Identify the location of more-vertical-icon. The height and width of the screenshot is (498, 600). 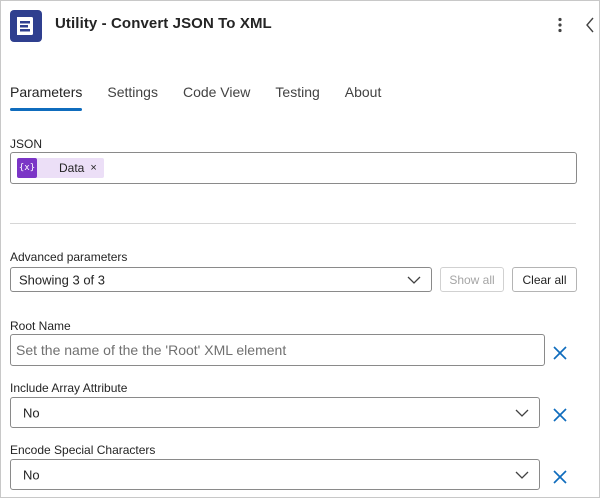
(560, 25).